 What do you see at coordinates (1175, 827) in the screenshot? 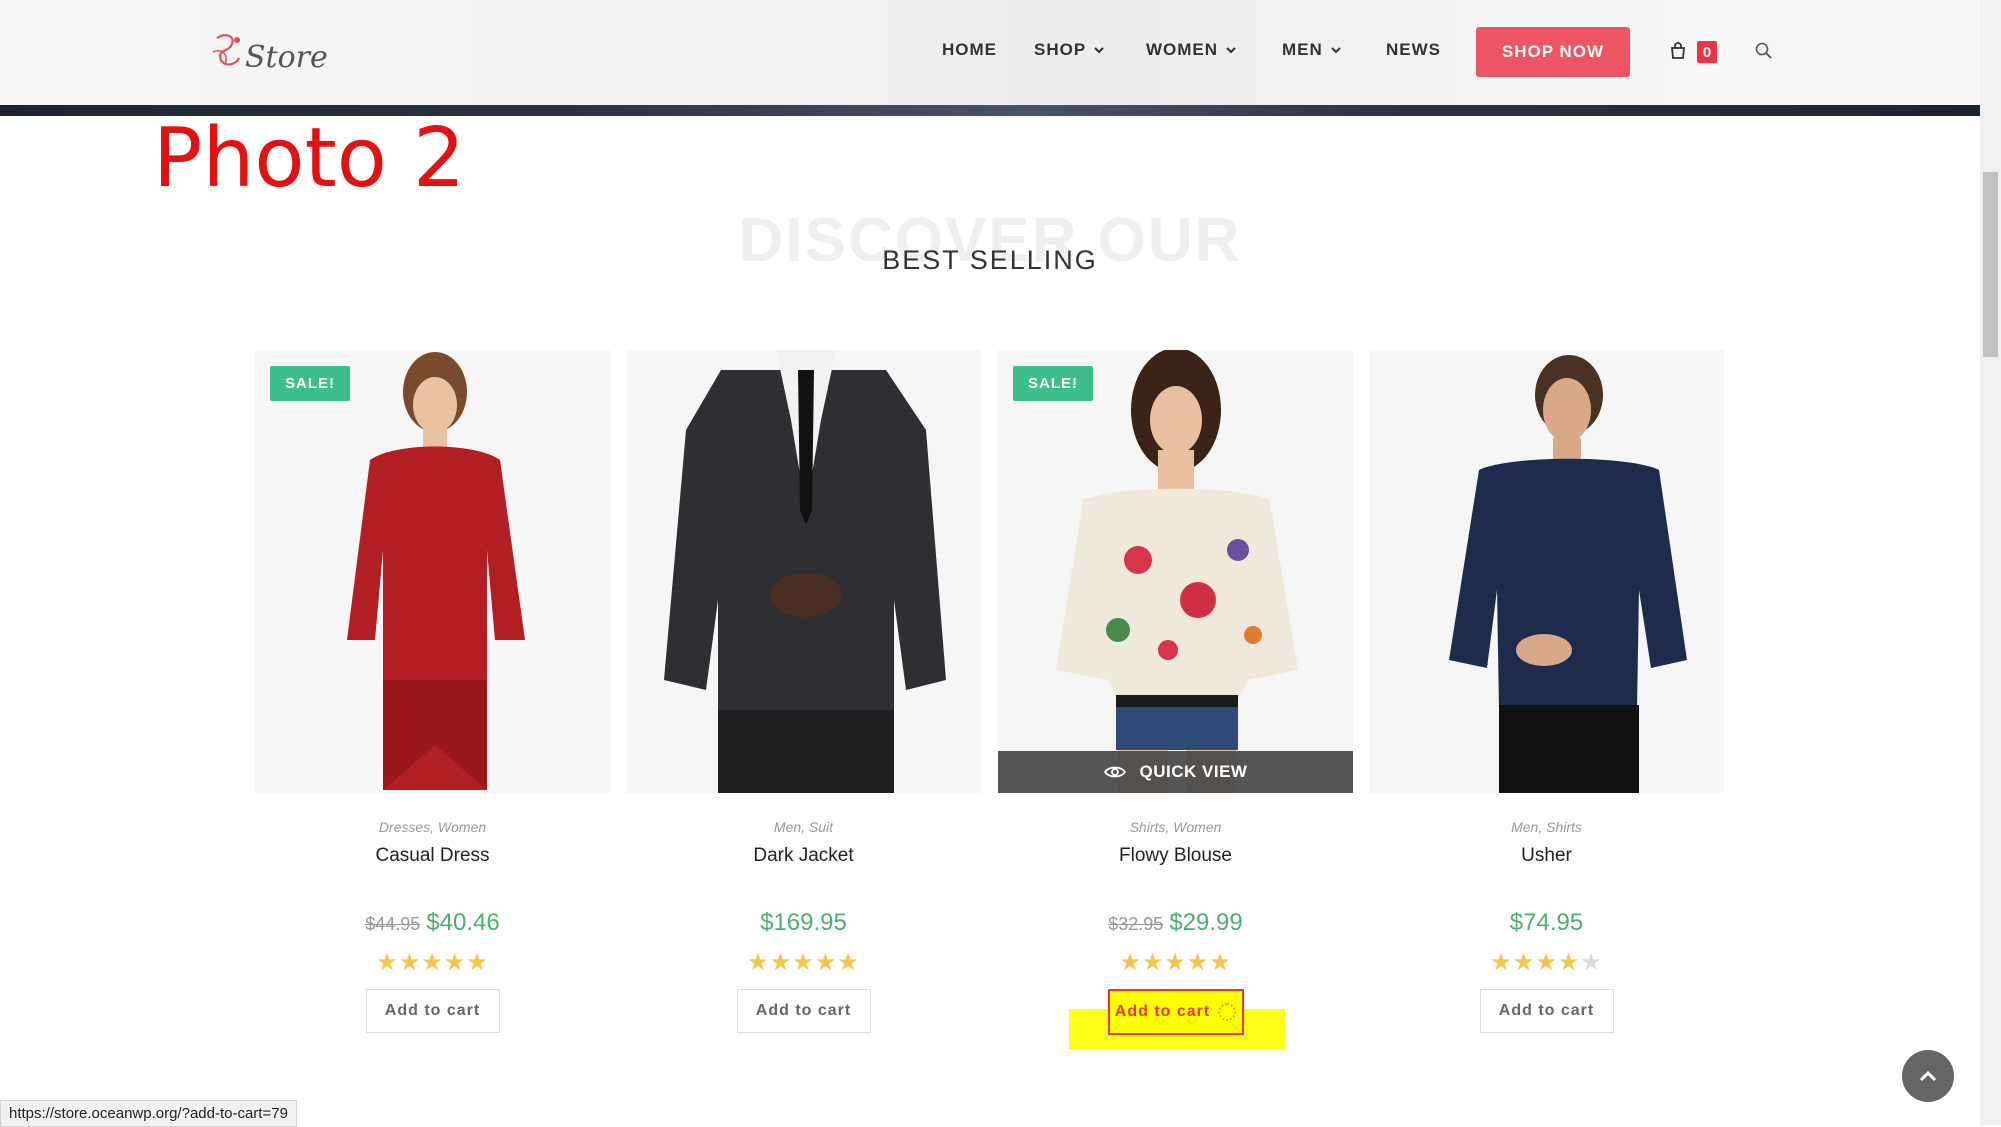
I see `product-categories: Shirts, Women` at bounding box center [1175, 827].